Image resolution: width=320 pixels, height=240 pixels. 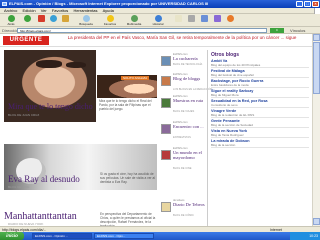 What do you see at coordinates (182, 168) in the screenshot?
I see `blog-section: BLOG DE CINE` at bounding box center [182, 168].